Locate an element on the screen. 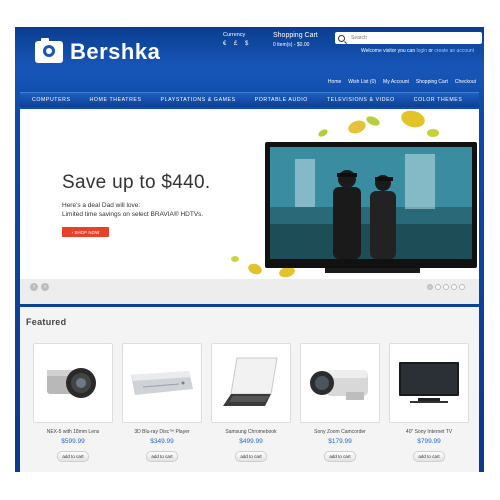 The image size is (500, 500). slider-pagination is located at coordinates (446, 287).